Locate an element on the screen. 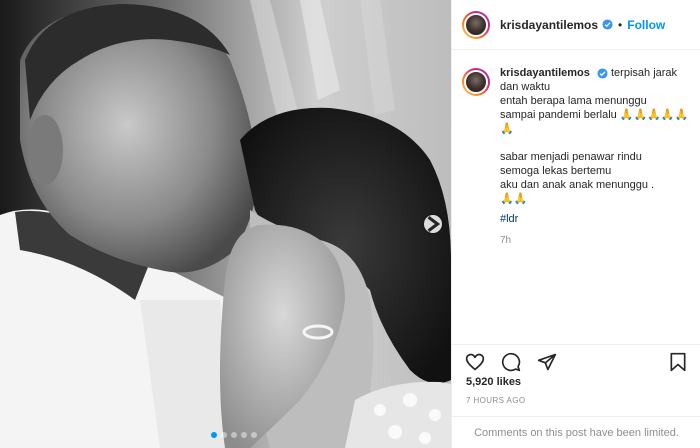 The width and height of the screenshot is (700, 448). carousel-indicator is located at coordinates (234, 435).